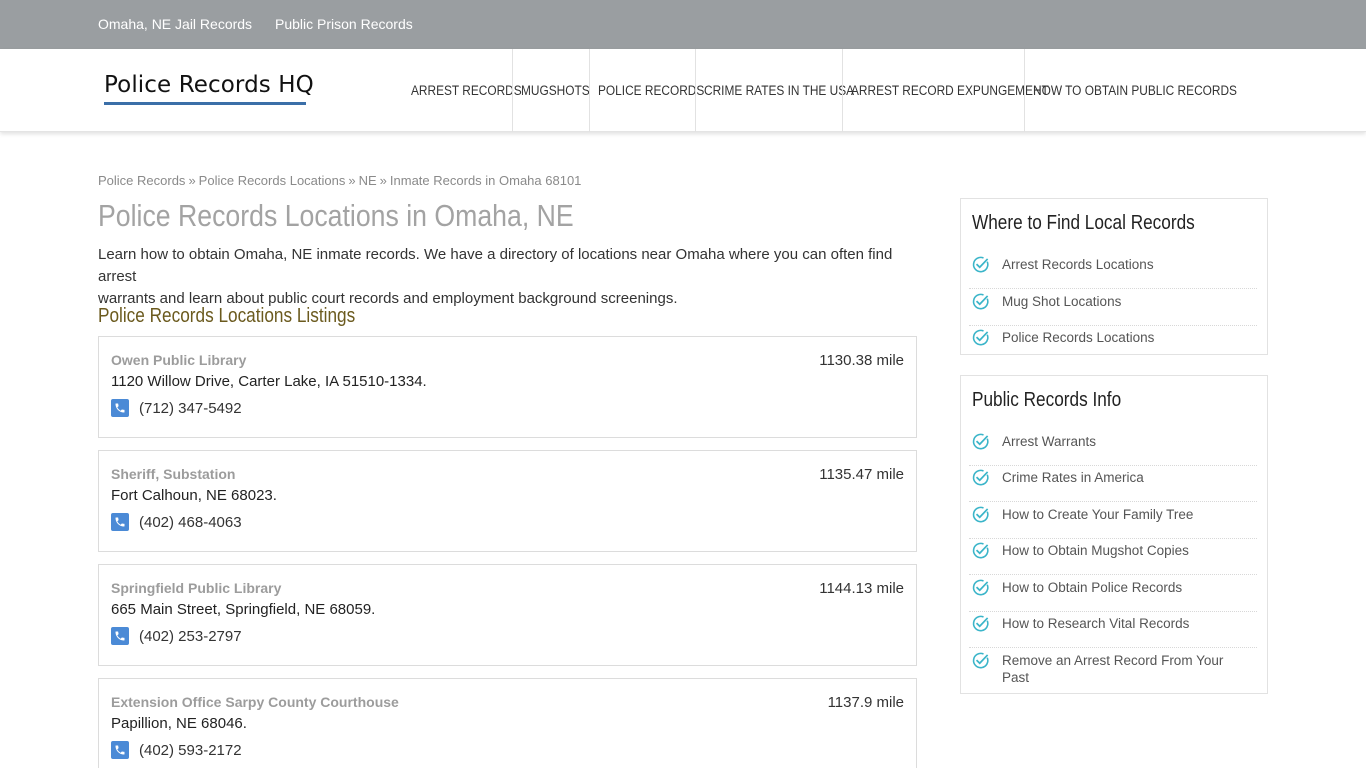  I want to click on listing-phone: (402) 253-2797, so click(190, 636).